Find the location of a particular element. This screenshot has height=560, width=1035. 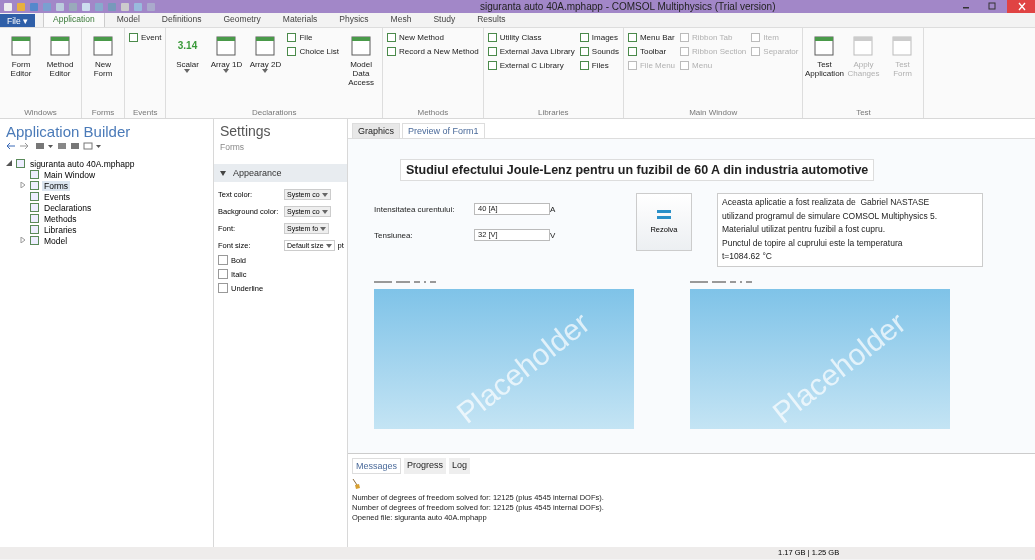

panel-title: Settings is located at coordinates (245, 130).